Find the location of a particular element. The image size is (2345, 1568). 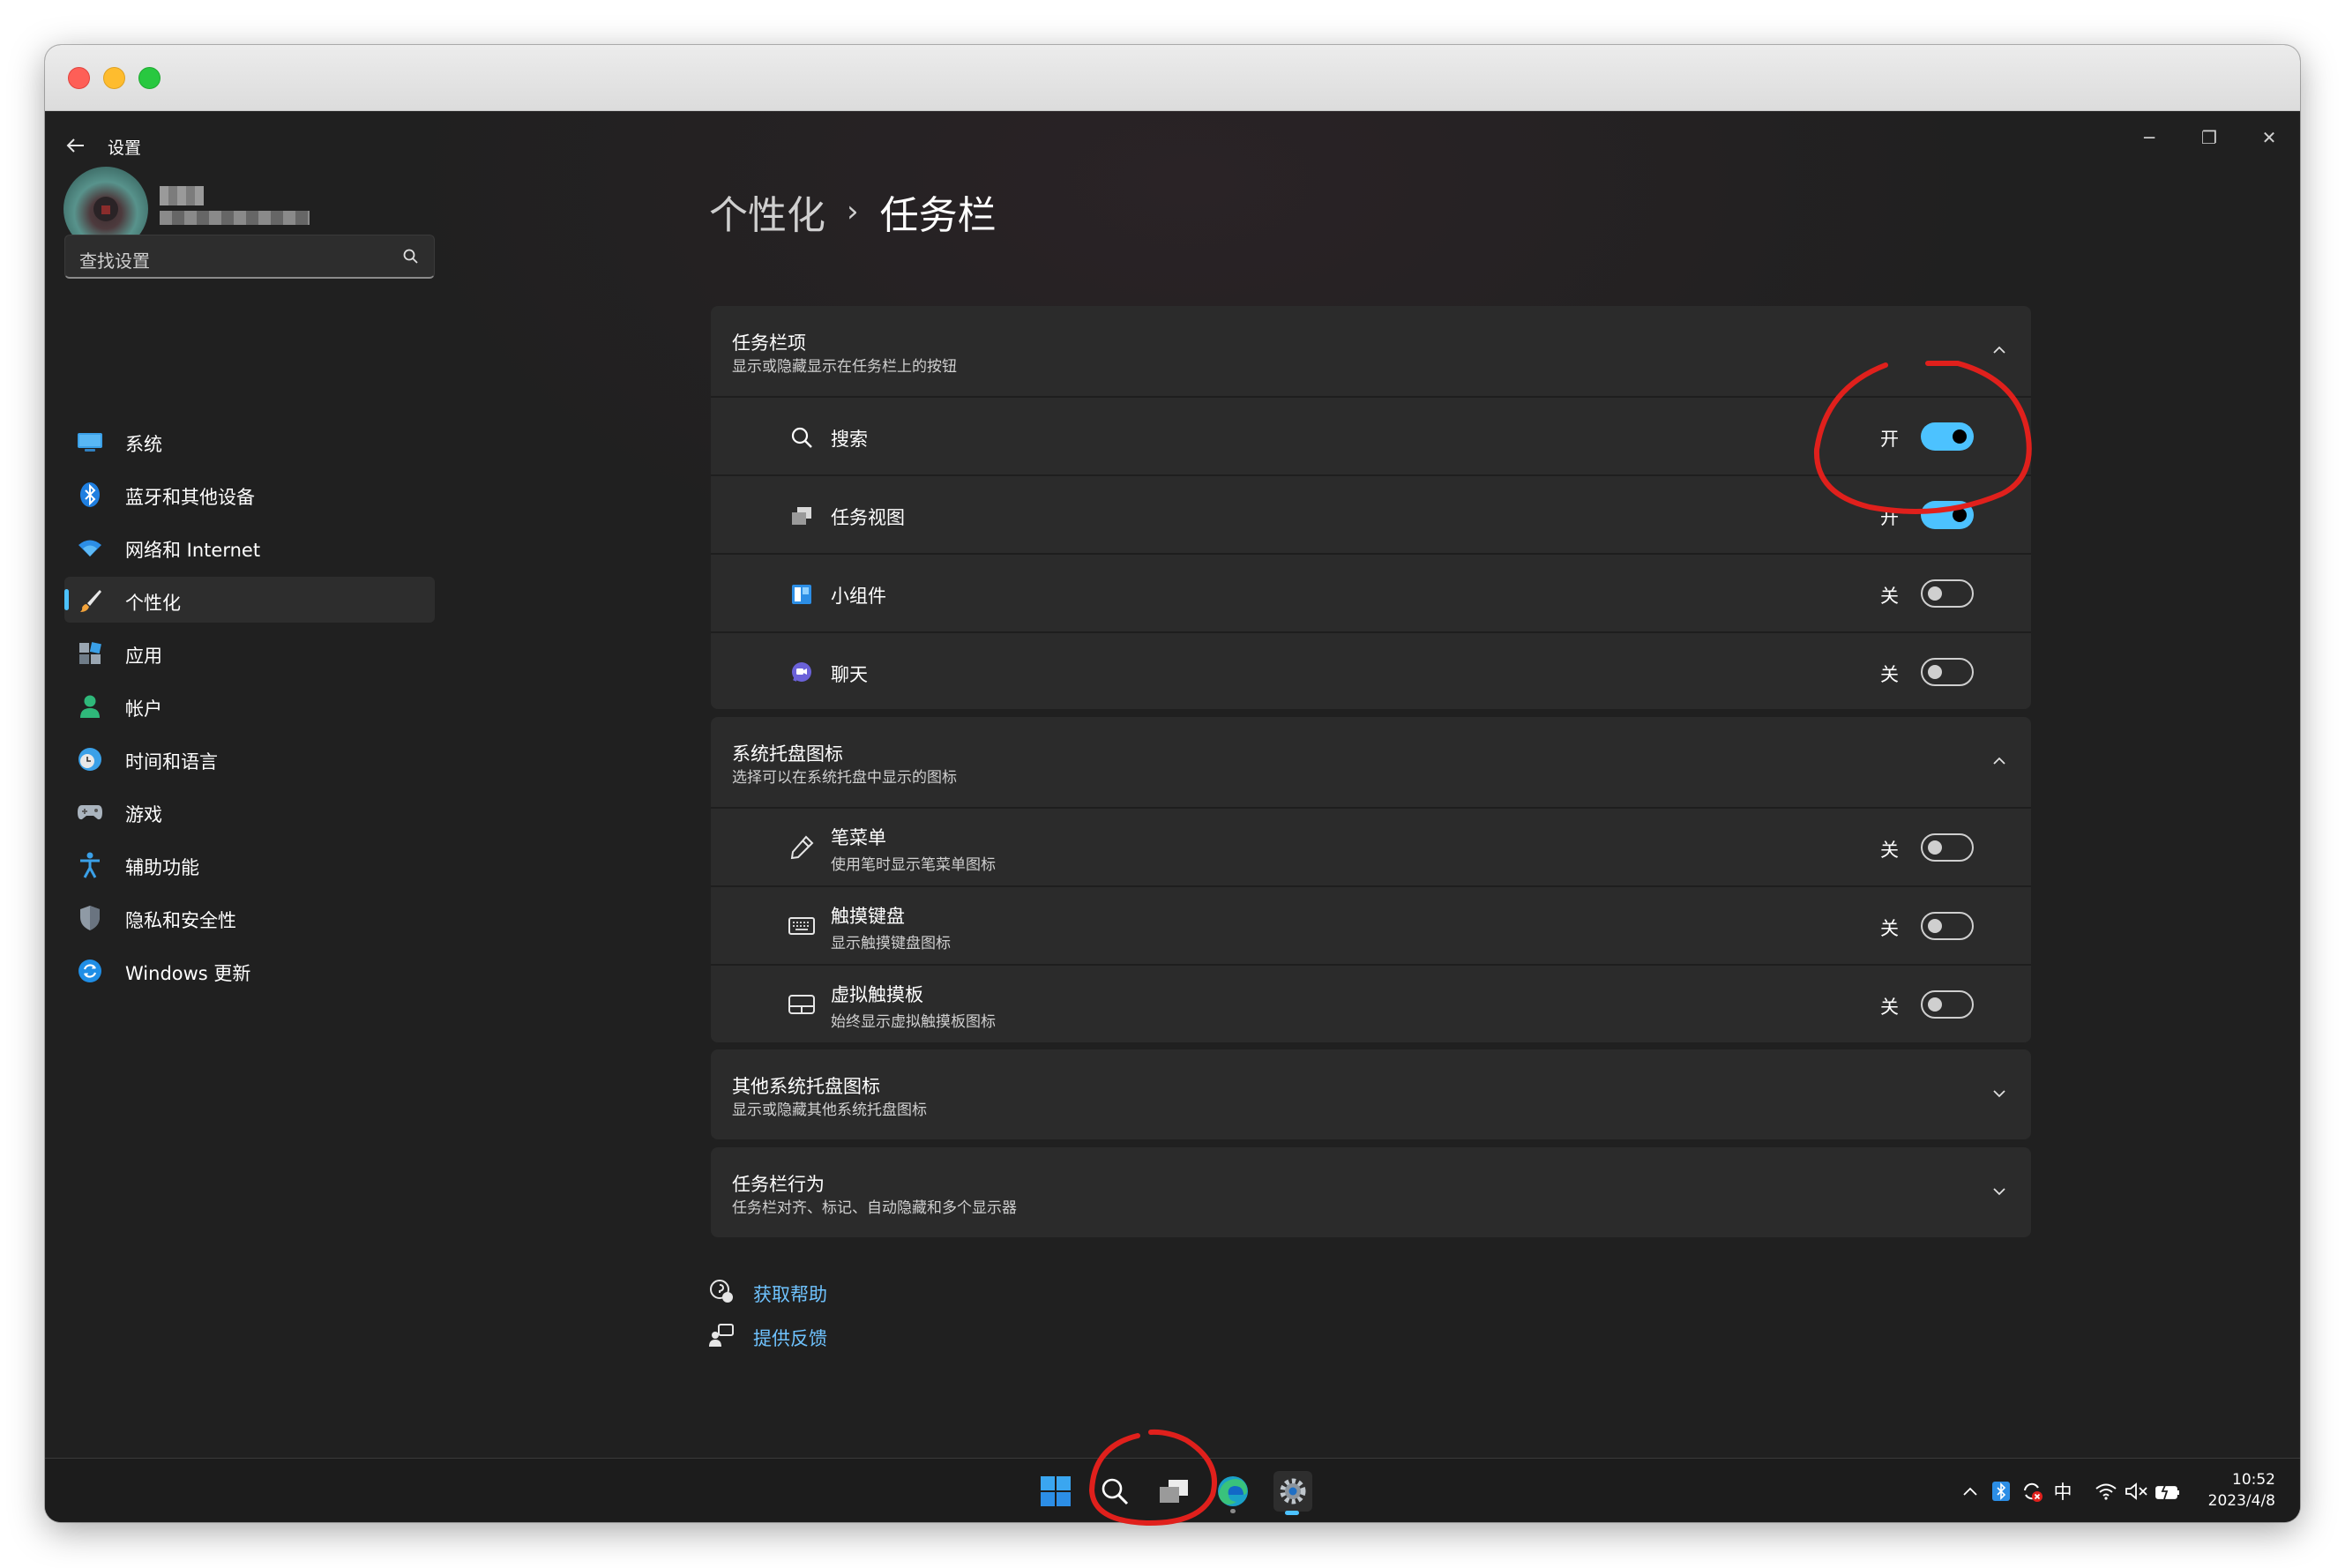

tray-icons-group: 系统托盘图标 选择可以在系统托盘中显示的图标 笔菜单 使用笔时显示笔菜单图标 关 is located at coordinates (1371, 879).